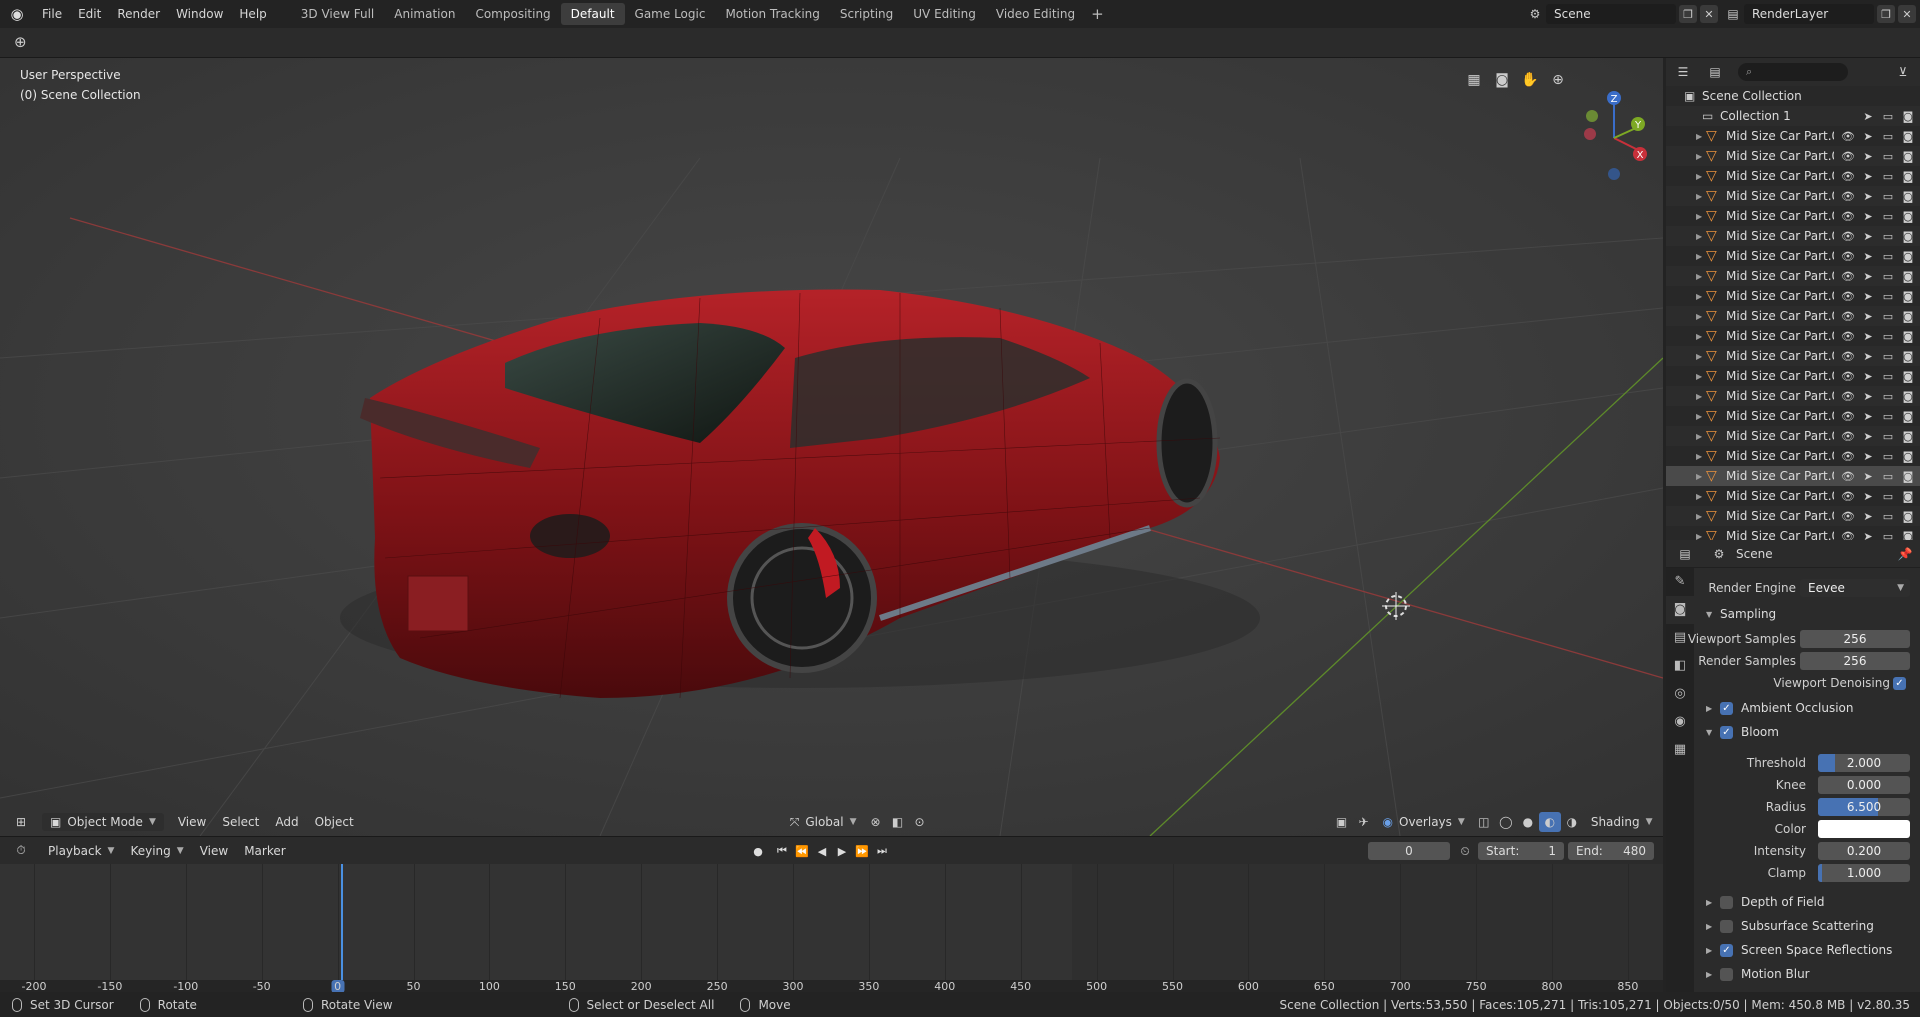  Describe the element at coordinates (1474, 83) in the screenshot. I see `grid-view-icon: ▦` at that location.